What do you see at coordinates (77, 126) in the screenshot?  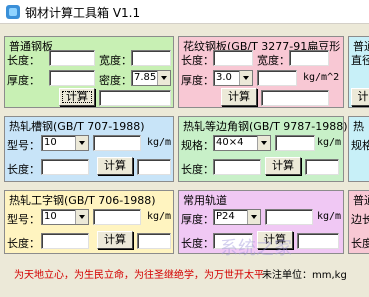 I see `panel-title: 热轧槽钢(GB/T 707-1988)` at bounding box center [77, 126].